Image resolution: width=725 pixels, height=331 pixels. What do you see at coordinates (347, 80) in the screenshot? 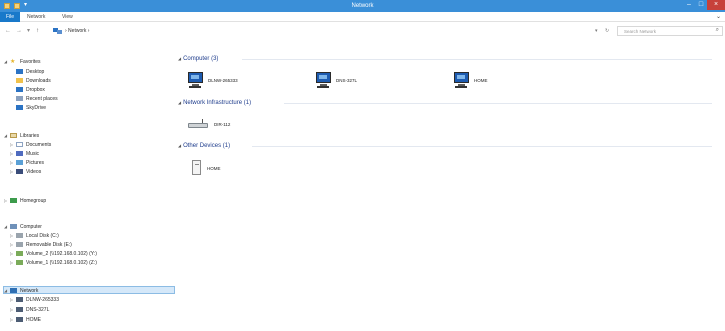
I see `network-item-label: DNS-327L` at bounding box center [347, 80].